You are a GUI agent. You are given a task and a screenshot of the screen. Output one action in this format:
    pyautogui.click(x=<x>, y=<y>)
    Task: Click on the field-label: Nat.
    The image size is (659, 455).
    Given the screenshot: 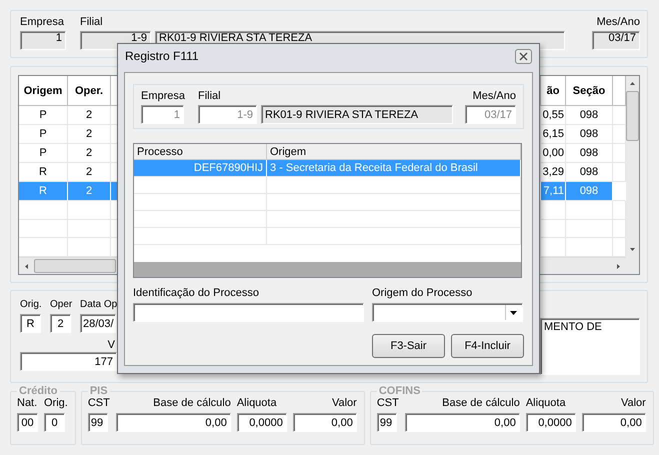 What is the action you would take?
    pyautogui.click(x=27, y=403)
    